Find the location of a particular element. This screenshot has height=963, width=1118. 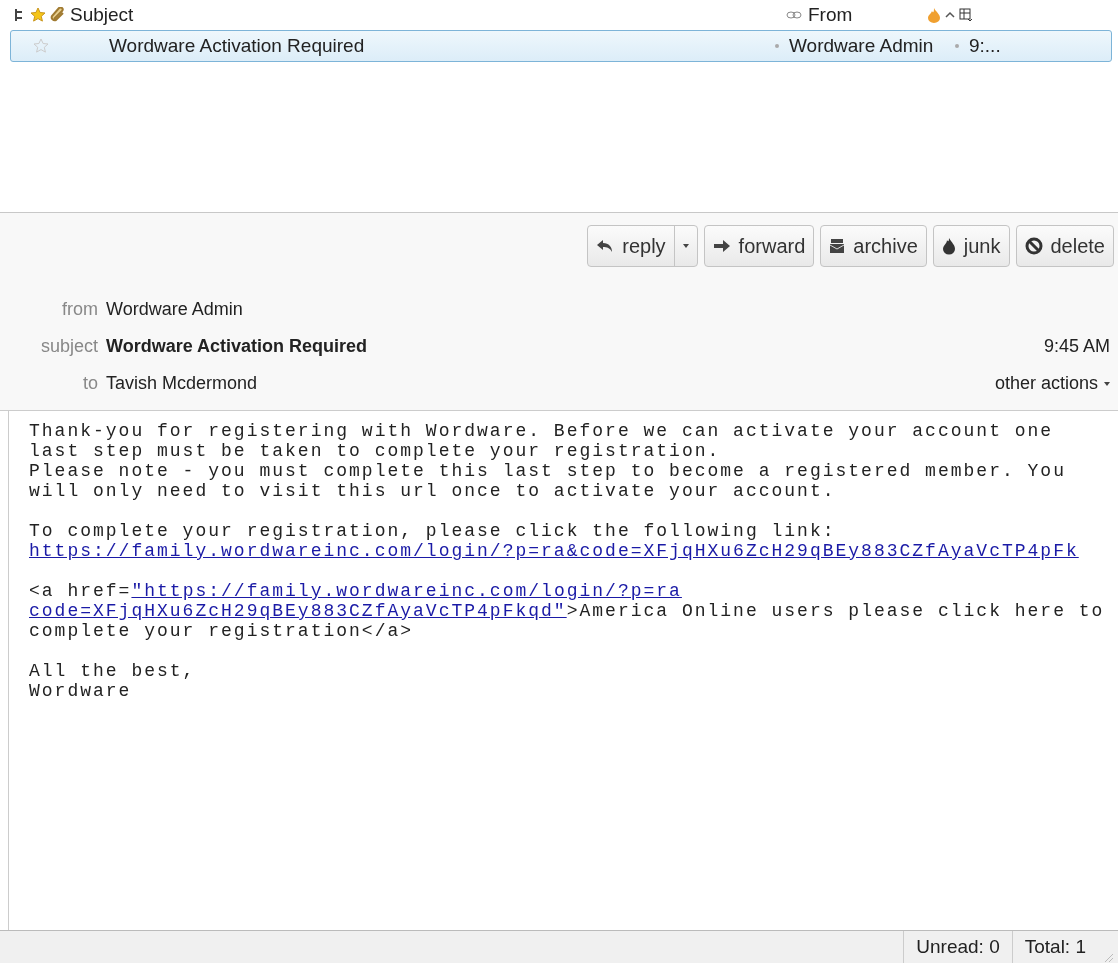

no-sign-icon is located at coordinates (1033, 246).